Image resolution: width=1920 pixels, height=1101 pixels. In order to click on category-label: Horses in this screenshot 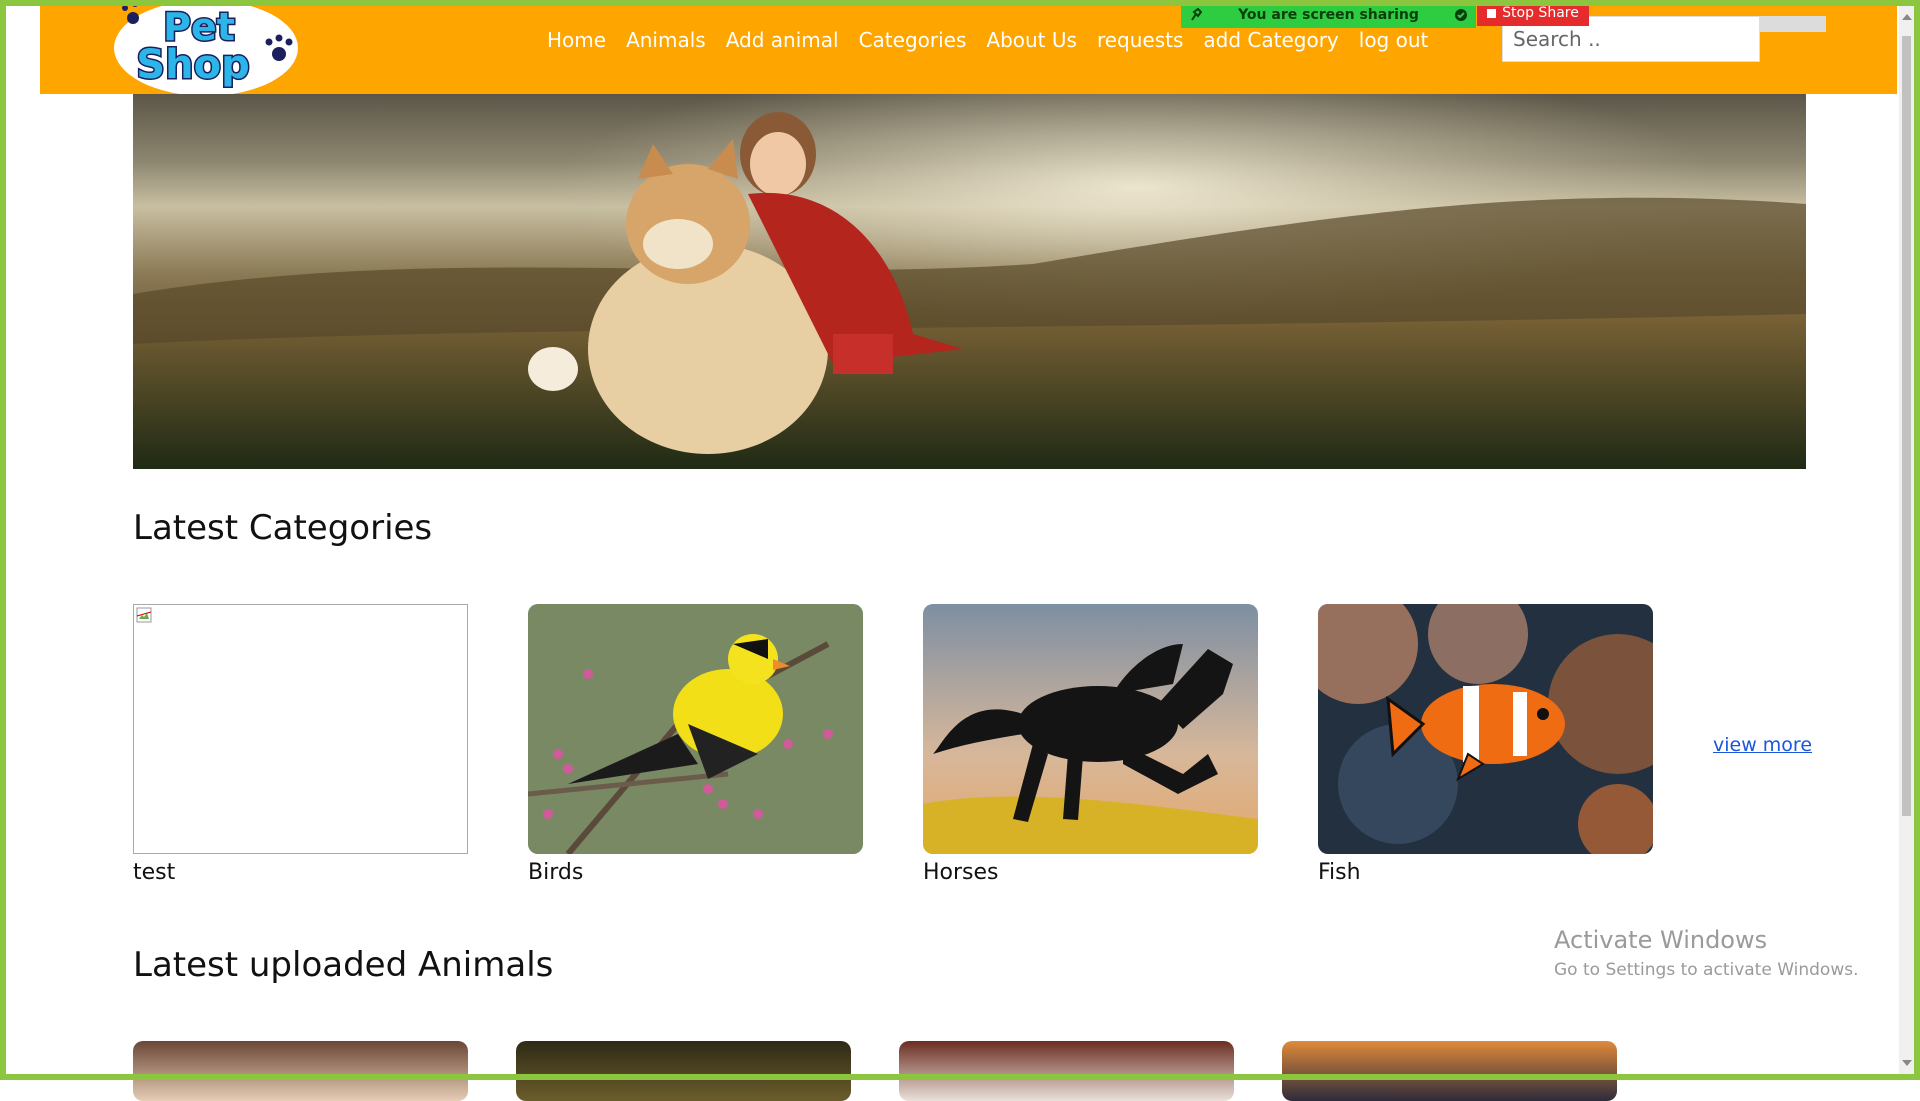, I will do `click(1090, 872)`.